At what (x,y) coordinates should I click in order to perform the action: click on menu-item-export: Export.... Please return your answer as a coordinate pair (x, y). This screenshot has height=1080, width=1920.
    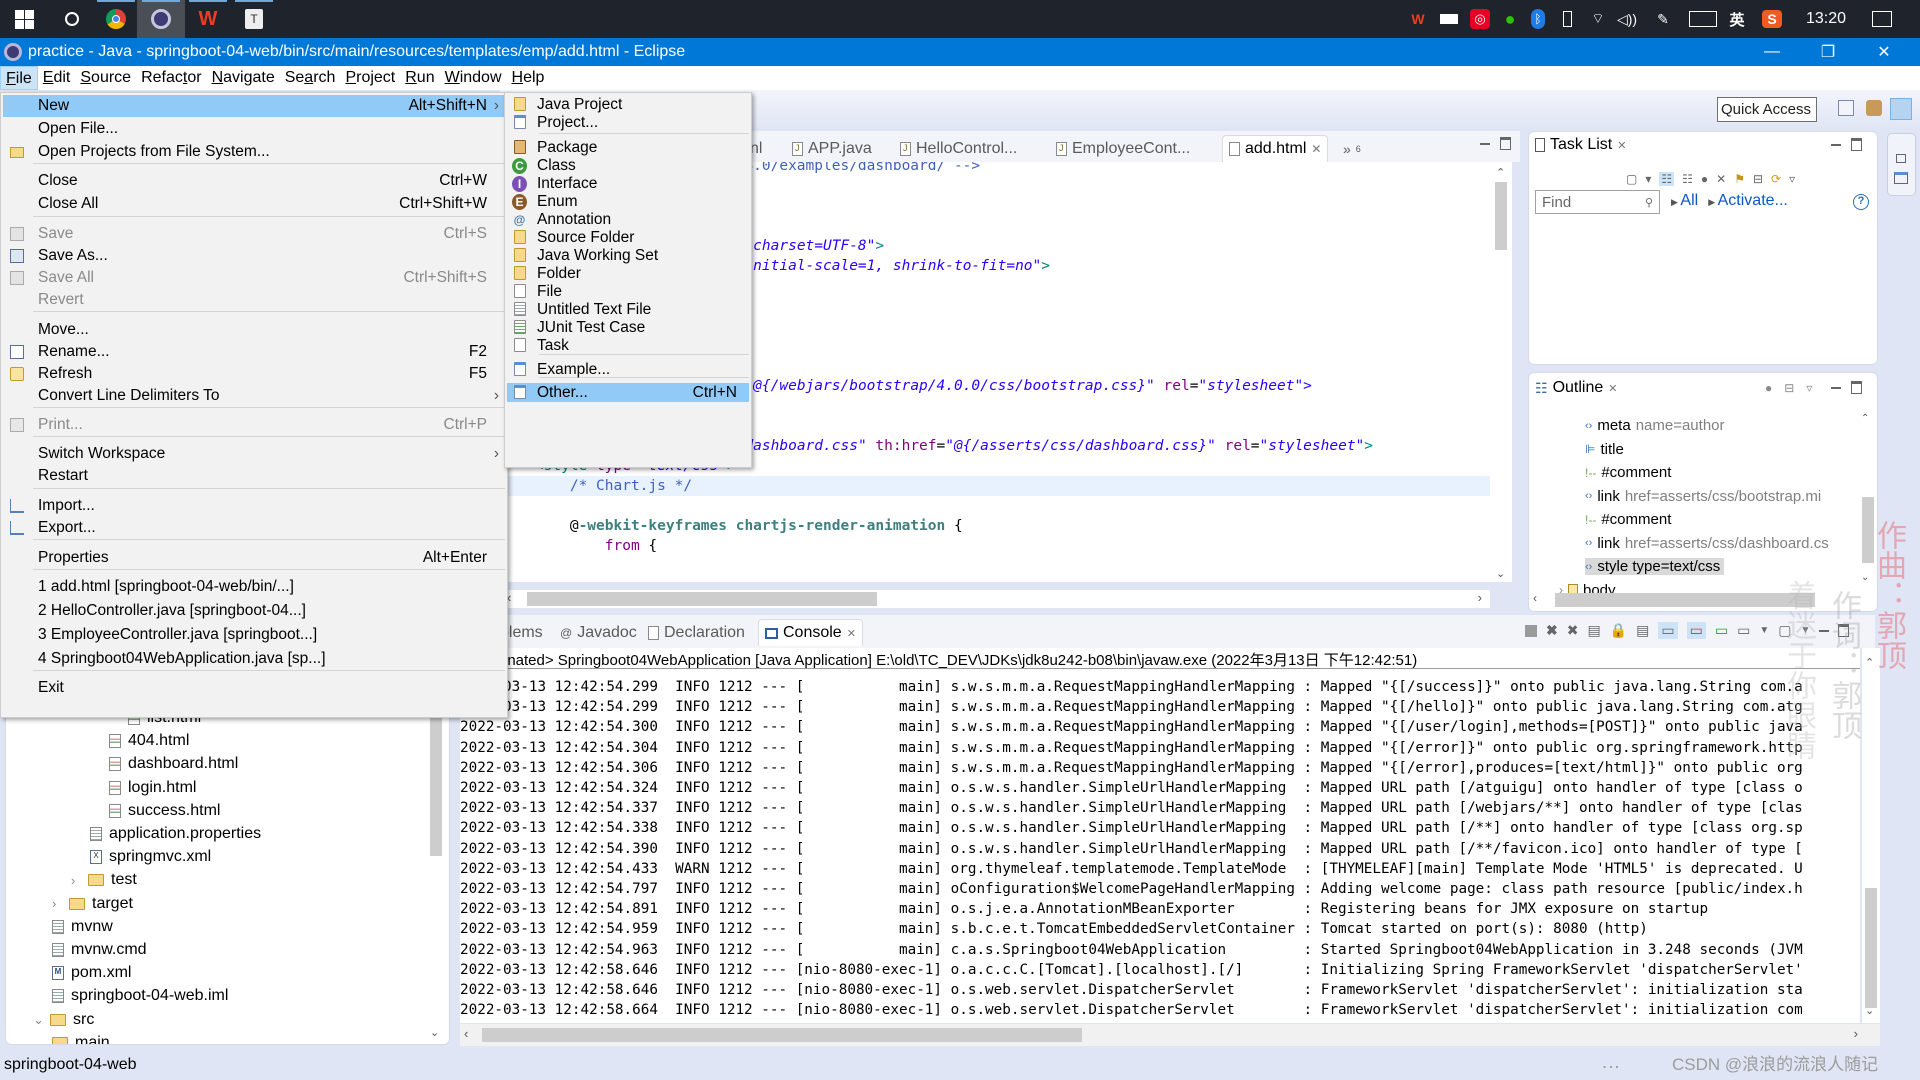
    Looking at the image, I should click on (254, 528).